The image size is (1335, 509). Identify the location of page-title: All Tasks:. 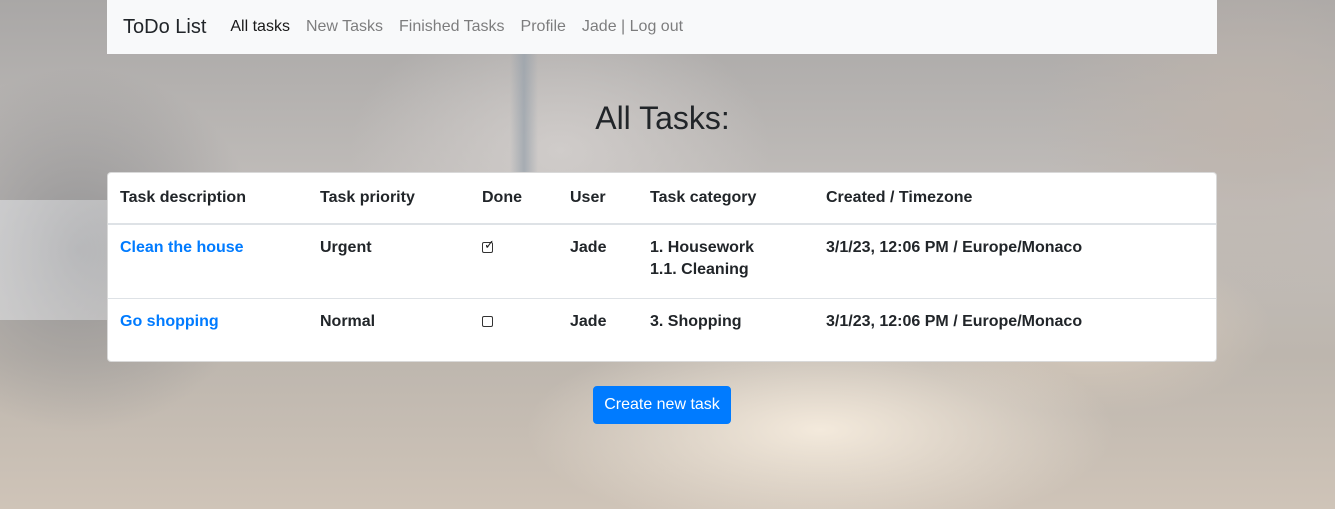
(662, 118).